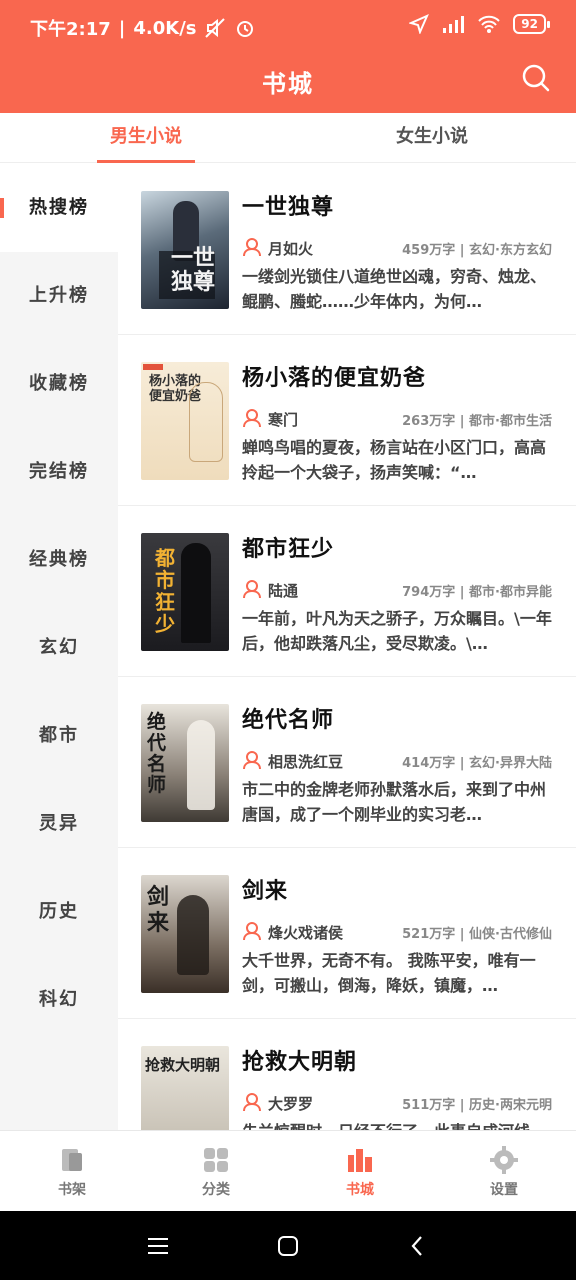 This screenshot has height=1280, width=576. Describe the element at coordinates (536, 78) in the screenshot. I see `search-icon` at that location.